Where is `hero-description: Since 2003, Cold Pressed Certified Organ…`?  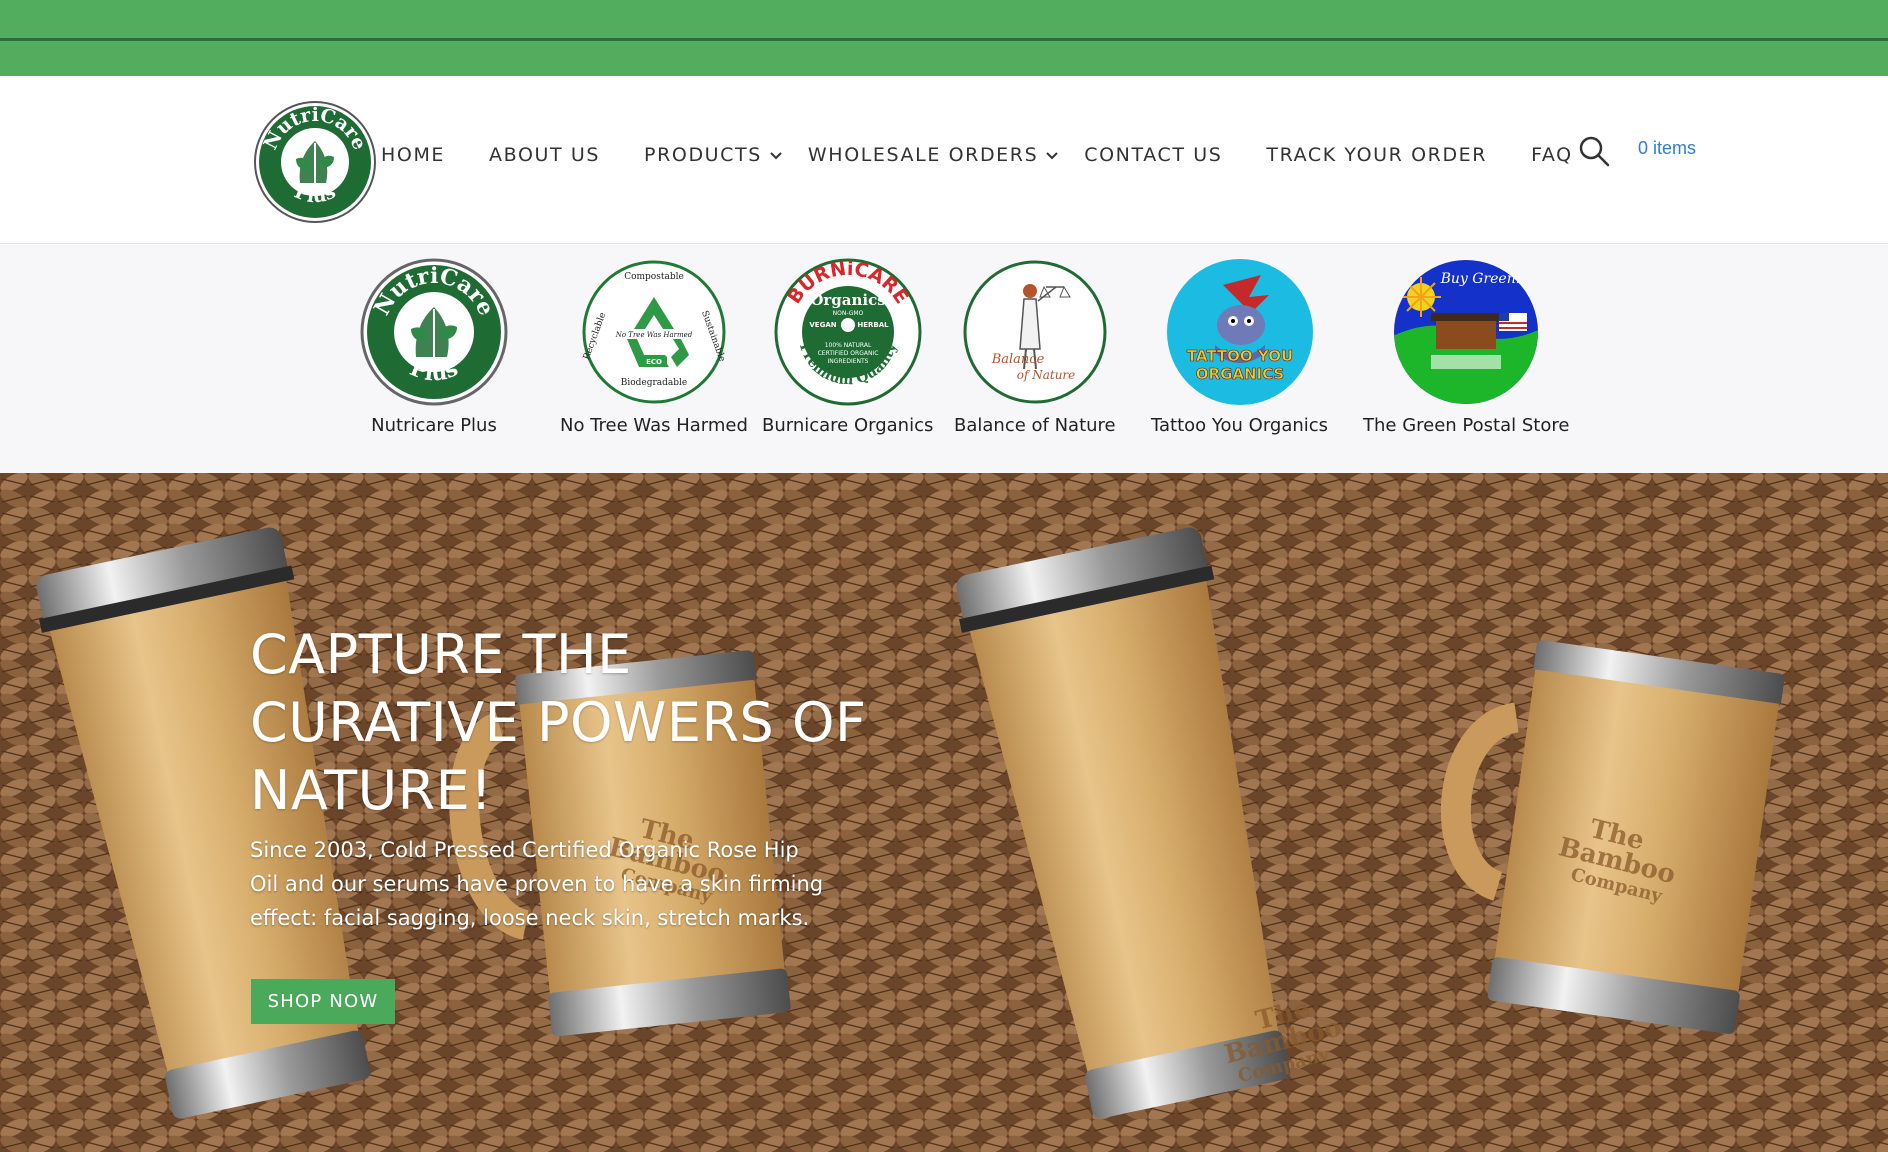
hero-description: Since 2003, Cold Pressed Certified Organ… is located at coordinates (537, 884).